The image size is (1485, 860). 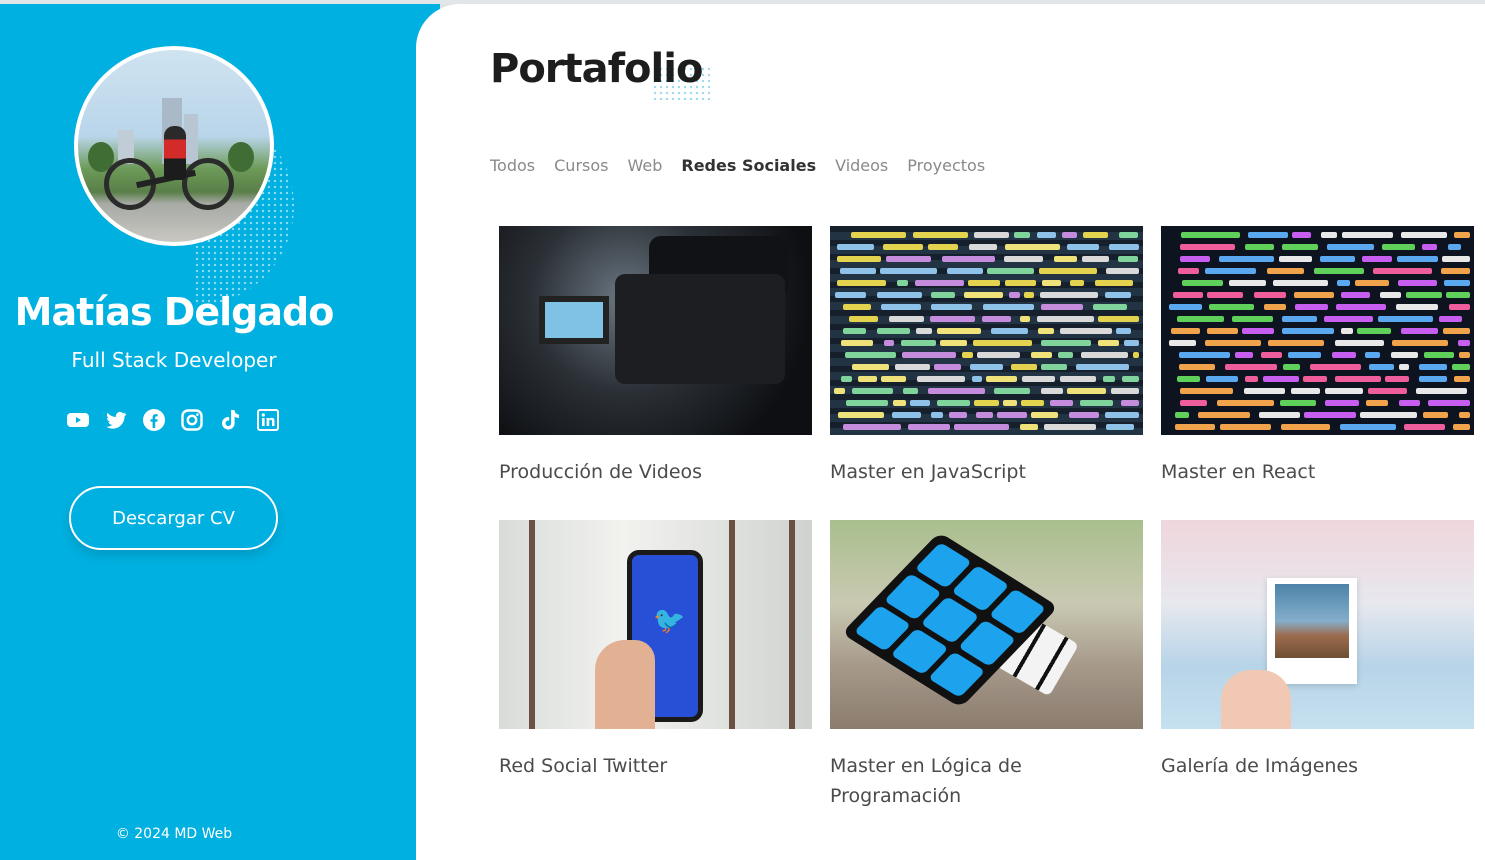 What do you see at coordinates (655, 373) in the screenshot?
I see `portfolio-item: Producción de Videos` at bounding box center [655, 373].